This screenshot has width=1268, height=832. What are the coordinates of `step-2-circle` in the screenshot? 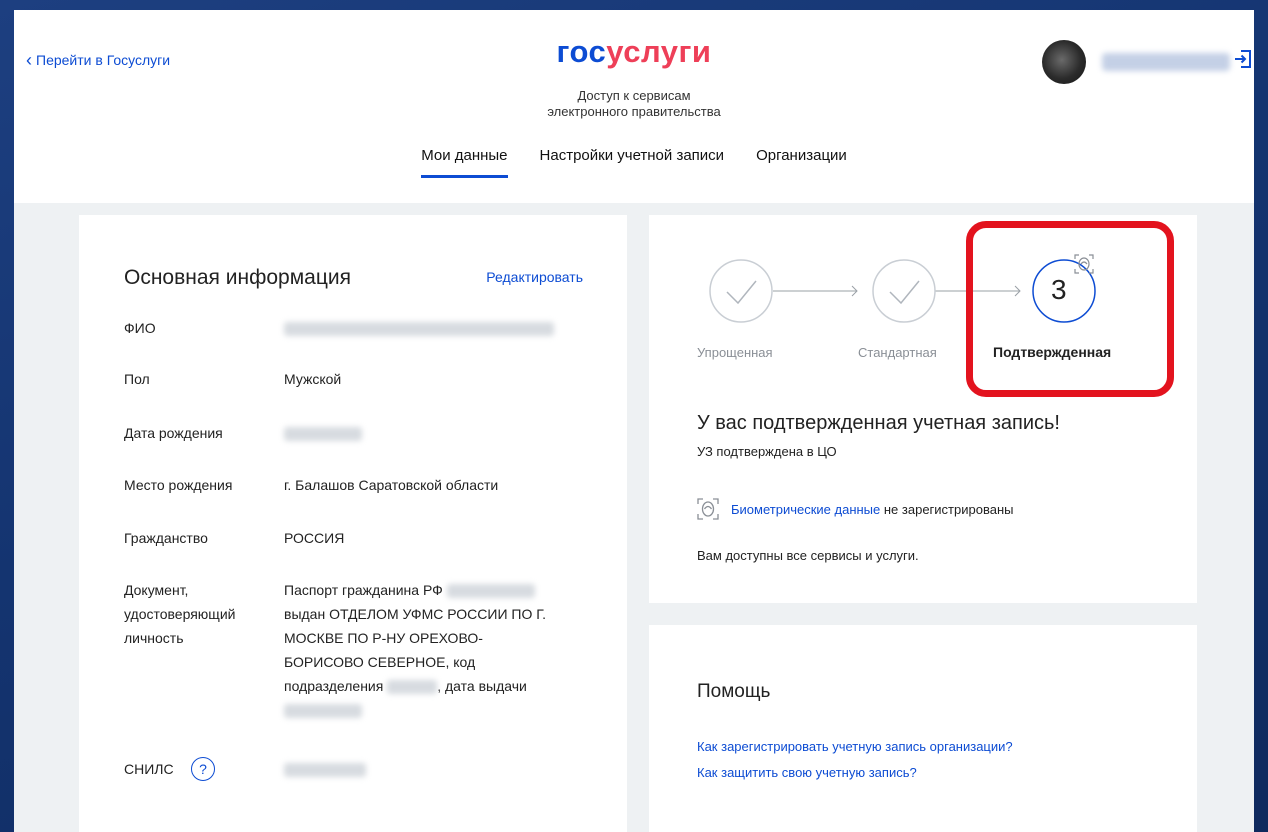 It's located at (904, 291).